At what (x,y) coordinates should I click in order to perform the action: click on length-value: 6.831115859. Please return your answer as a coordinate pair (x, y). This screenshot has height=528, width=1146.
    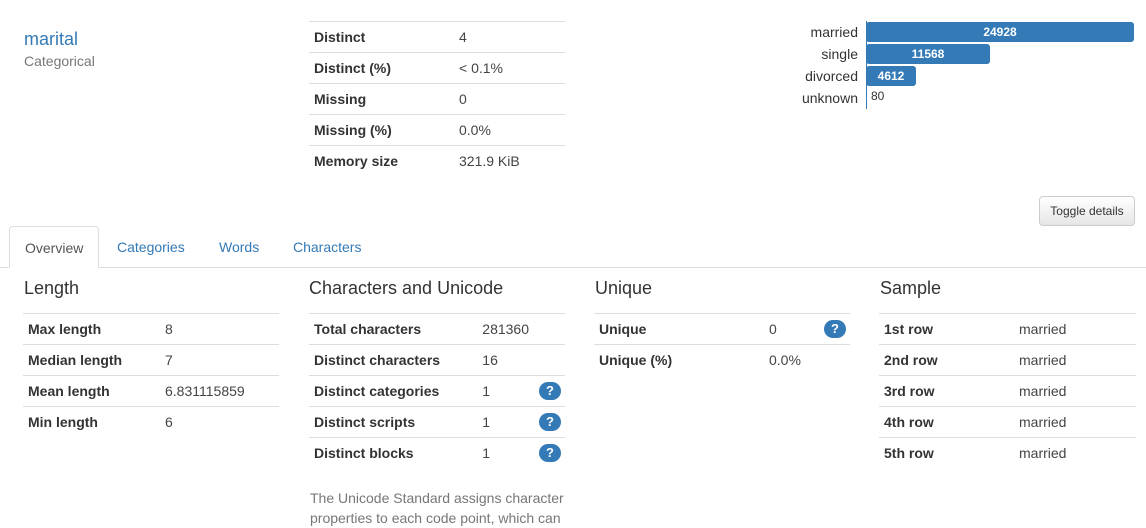
    Looking at the image, I should click on (219, 391).